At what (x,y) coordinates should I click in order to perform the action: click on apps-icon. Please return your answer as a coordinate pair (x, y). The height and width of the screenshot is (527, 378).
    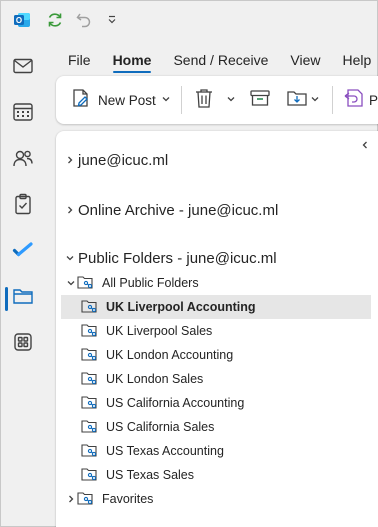
    Looking at the image, I should click on (23, 344).